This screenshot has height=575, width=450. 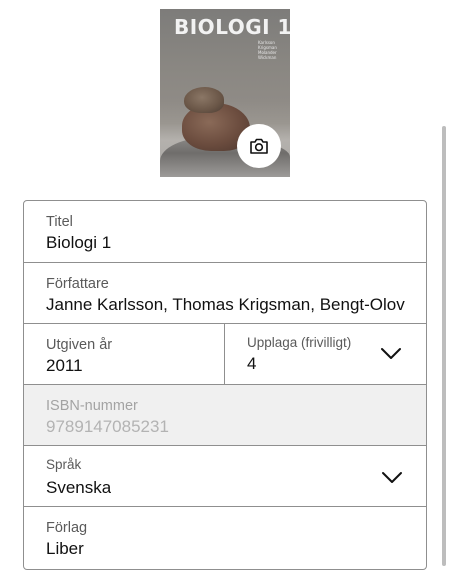 I want to click on change-cover-photo-button, so click(x=259, y=146).